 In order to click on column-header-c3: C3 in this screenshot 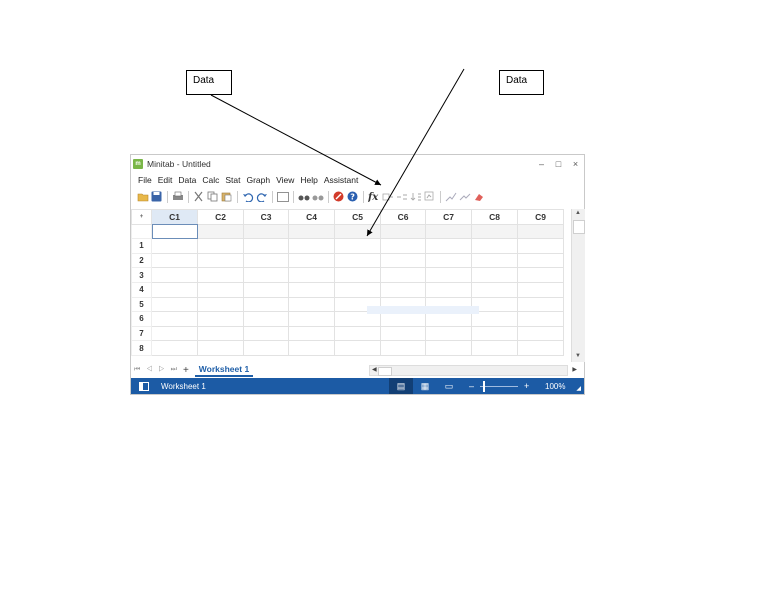, I will do `click(266, 217)`.